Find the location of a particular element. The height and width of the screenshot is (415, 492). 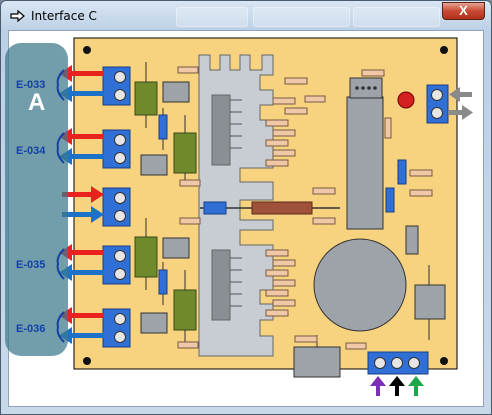

main-ic is located at coordinates (365, 163).